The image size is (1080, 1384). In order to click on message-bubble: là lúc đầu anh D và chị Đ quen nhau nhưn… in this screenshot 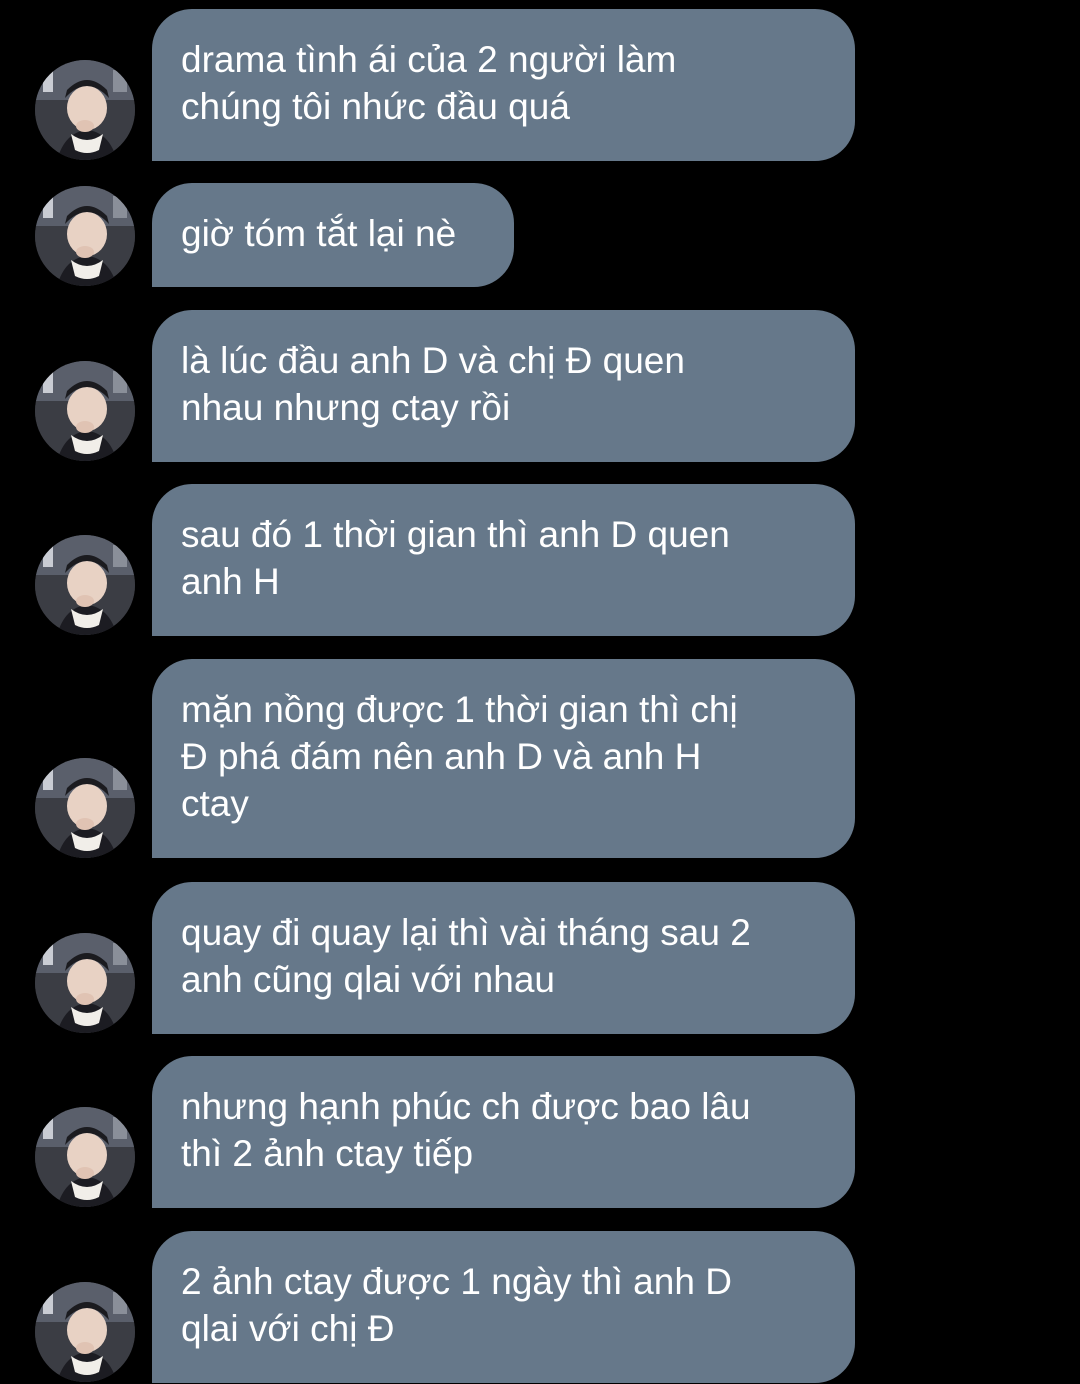, I will do `click(503, 386)`.